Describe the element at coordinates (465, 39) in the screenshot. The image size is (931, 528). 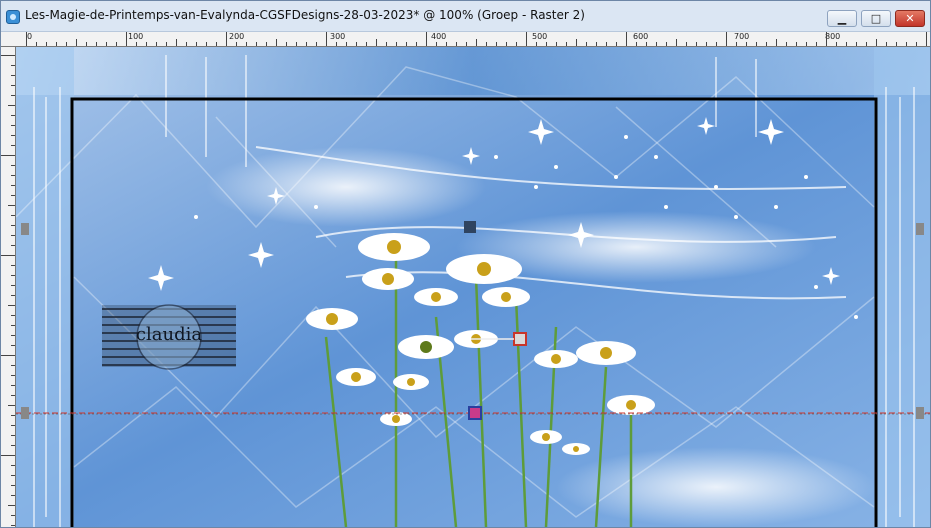
I see `horizontal-ruler: 0 100 200 300 400 500 600 700 800` at that location.